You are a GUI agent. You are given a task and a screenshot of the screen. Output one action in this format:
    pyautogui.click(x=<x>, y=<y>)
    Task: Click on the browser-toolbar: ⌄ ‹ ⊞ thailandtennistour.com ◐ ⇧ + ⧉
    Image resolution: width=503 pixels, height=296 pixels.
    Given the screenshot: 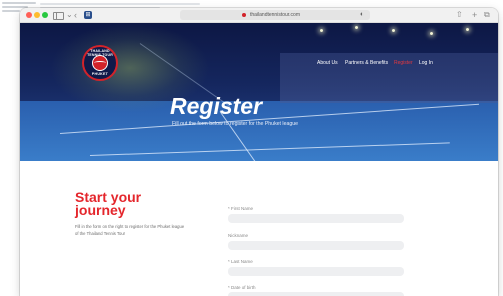 What is the action you would take?
    pyautogui.click(x=259, y=15)
    